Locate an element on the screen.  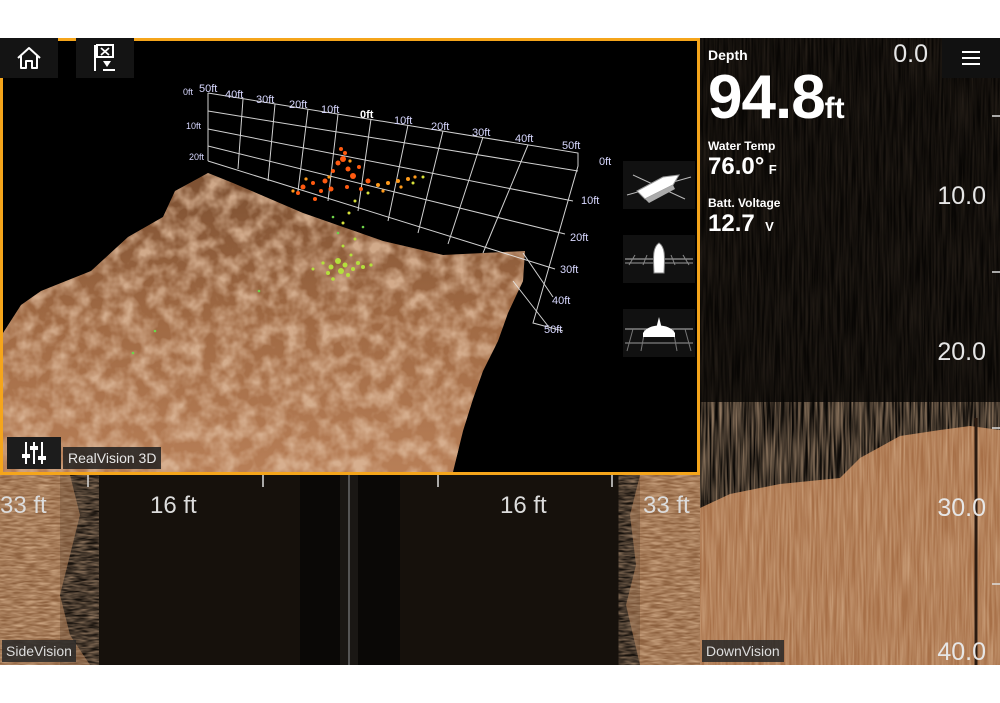
top-rear-view-button is located at coordinates (659, 259).